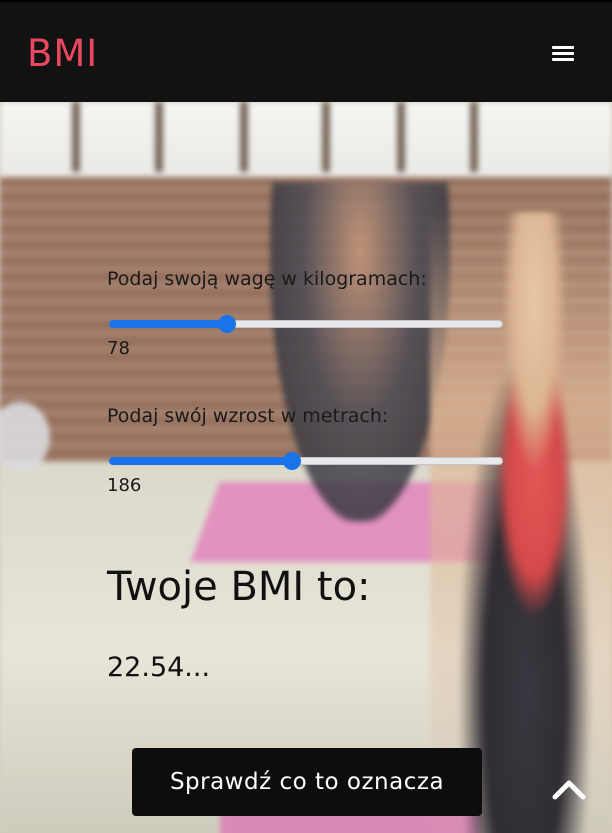  Describe the element at coordinates (307, 782) in the screenshot. I see `check-meaning-button: Sprawdź co to oznacza` at that location.